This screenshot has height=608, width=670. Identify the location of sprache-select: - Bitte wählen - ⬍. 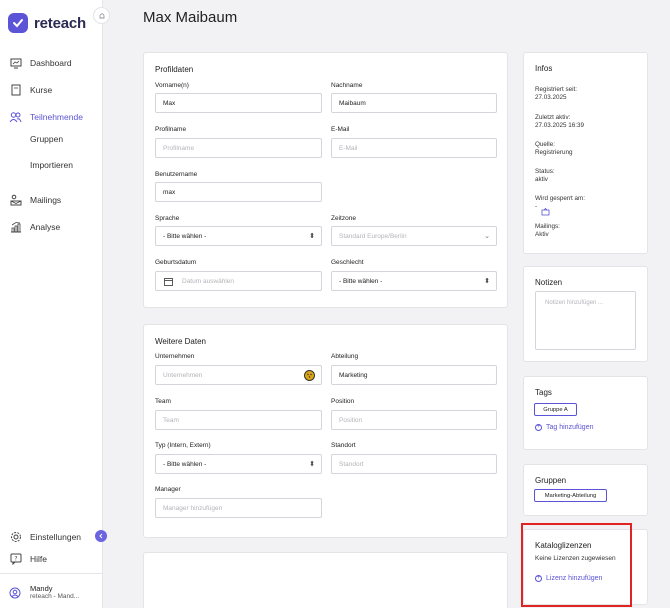
(238, 236).